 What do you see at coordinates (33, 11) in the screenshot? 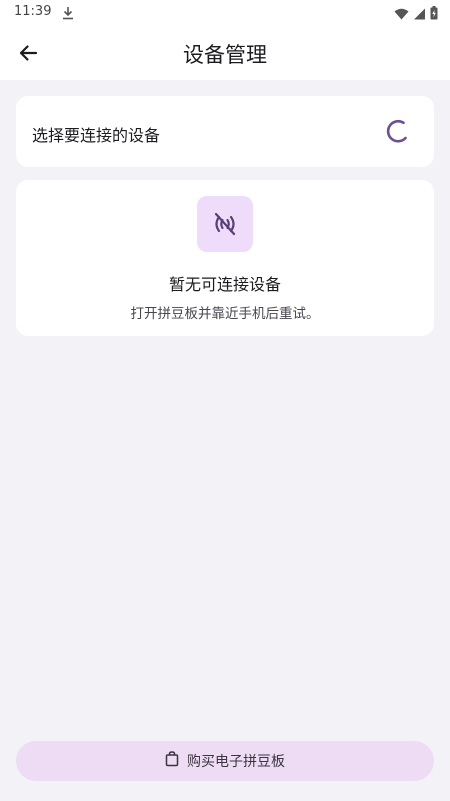
I see `status-time: 11:39` at bounding box center [33, 11].